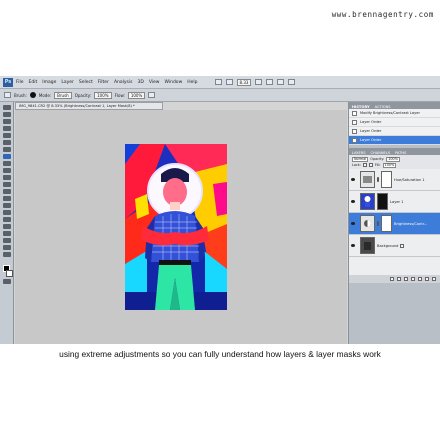  I want to click on menu-filter: Filter, so click(103, 82).